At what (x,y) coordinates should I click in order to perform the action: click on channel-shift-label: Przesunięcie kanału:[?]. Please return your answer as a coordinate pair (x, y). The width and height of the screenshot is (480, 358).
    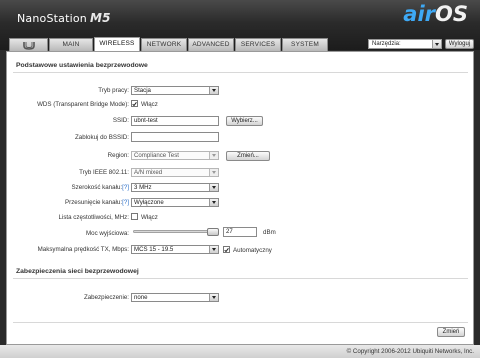
    Looking at the image, I should click on (97, 202).